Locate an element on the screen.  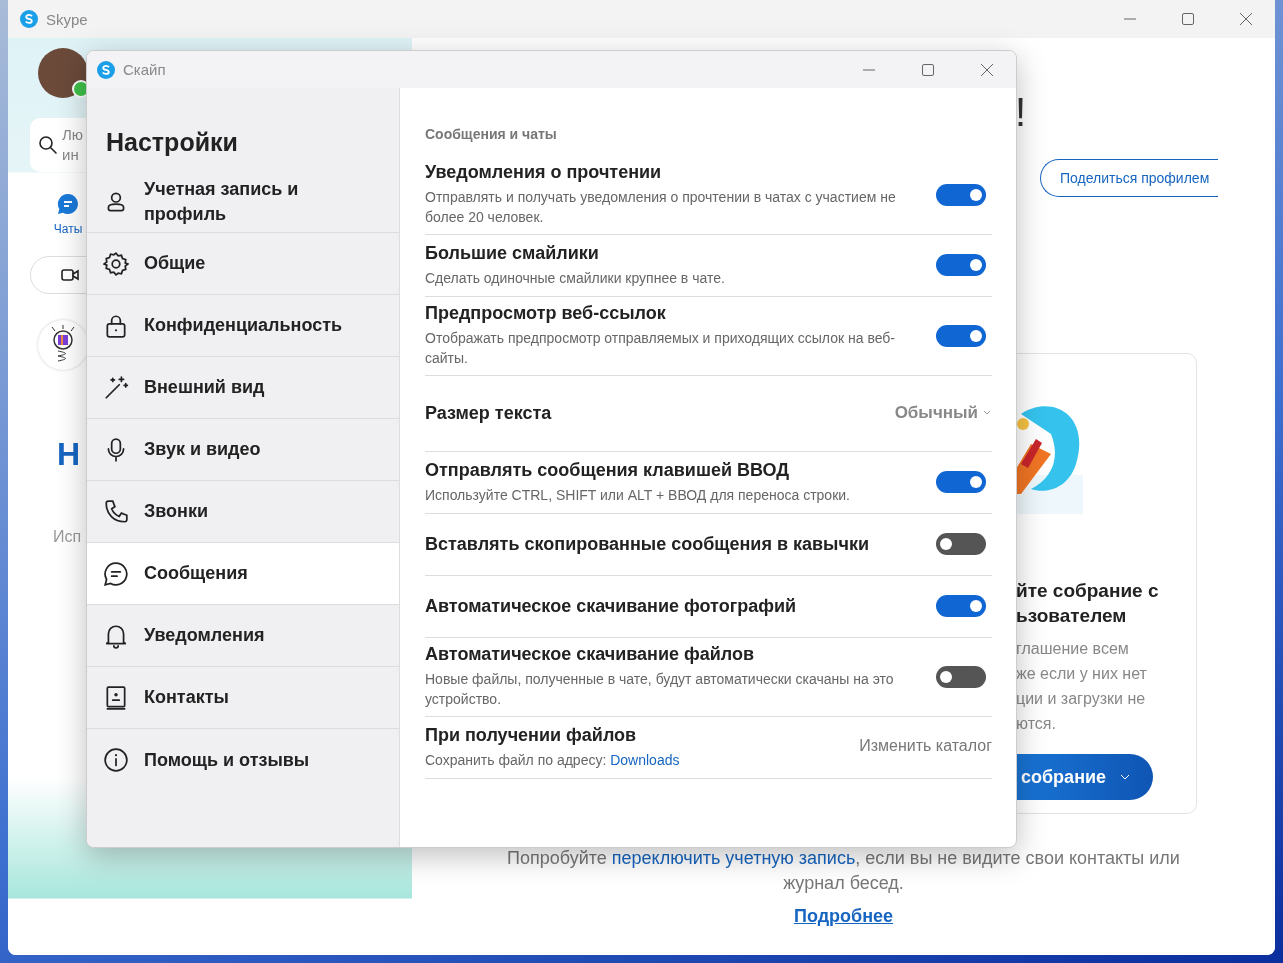
settings-icon is located at coordinates (116, 263).